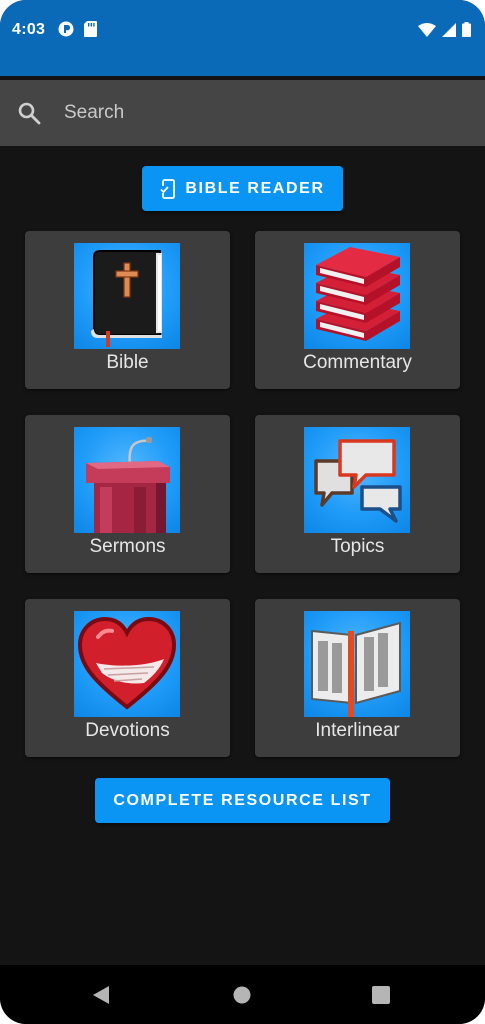 The width and height of the screenshot is (485, 1024). I want to click on battery-icon, so click(466, 29).